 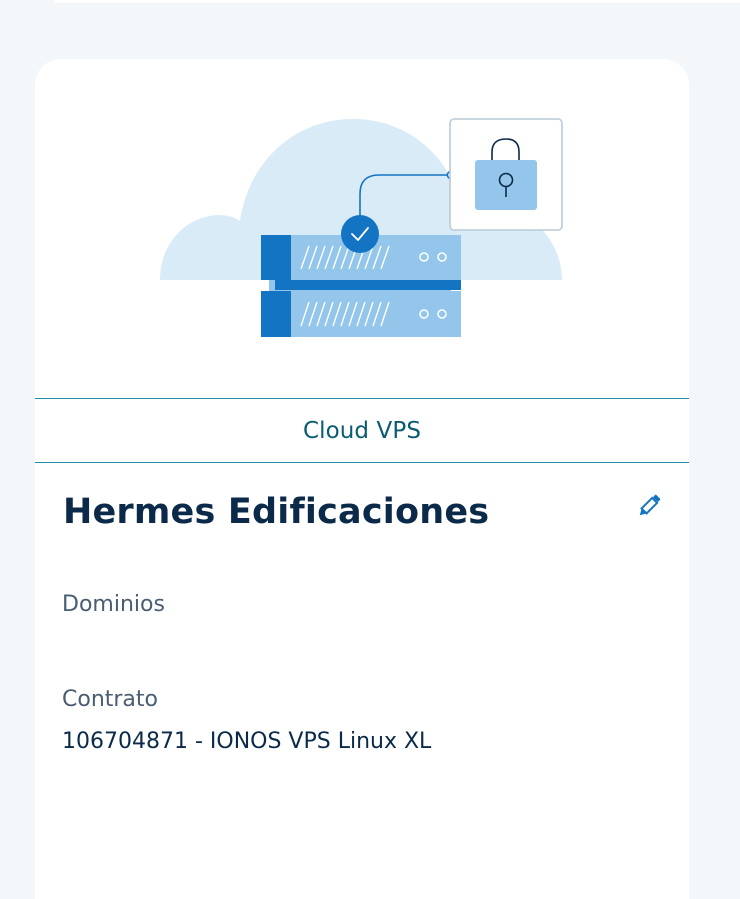 What do you see at coordinates (113, 604) in the screenshot?
I see `domains-label: Dominios` at bounding box center [113, 604].